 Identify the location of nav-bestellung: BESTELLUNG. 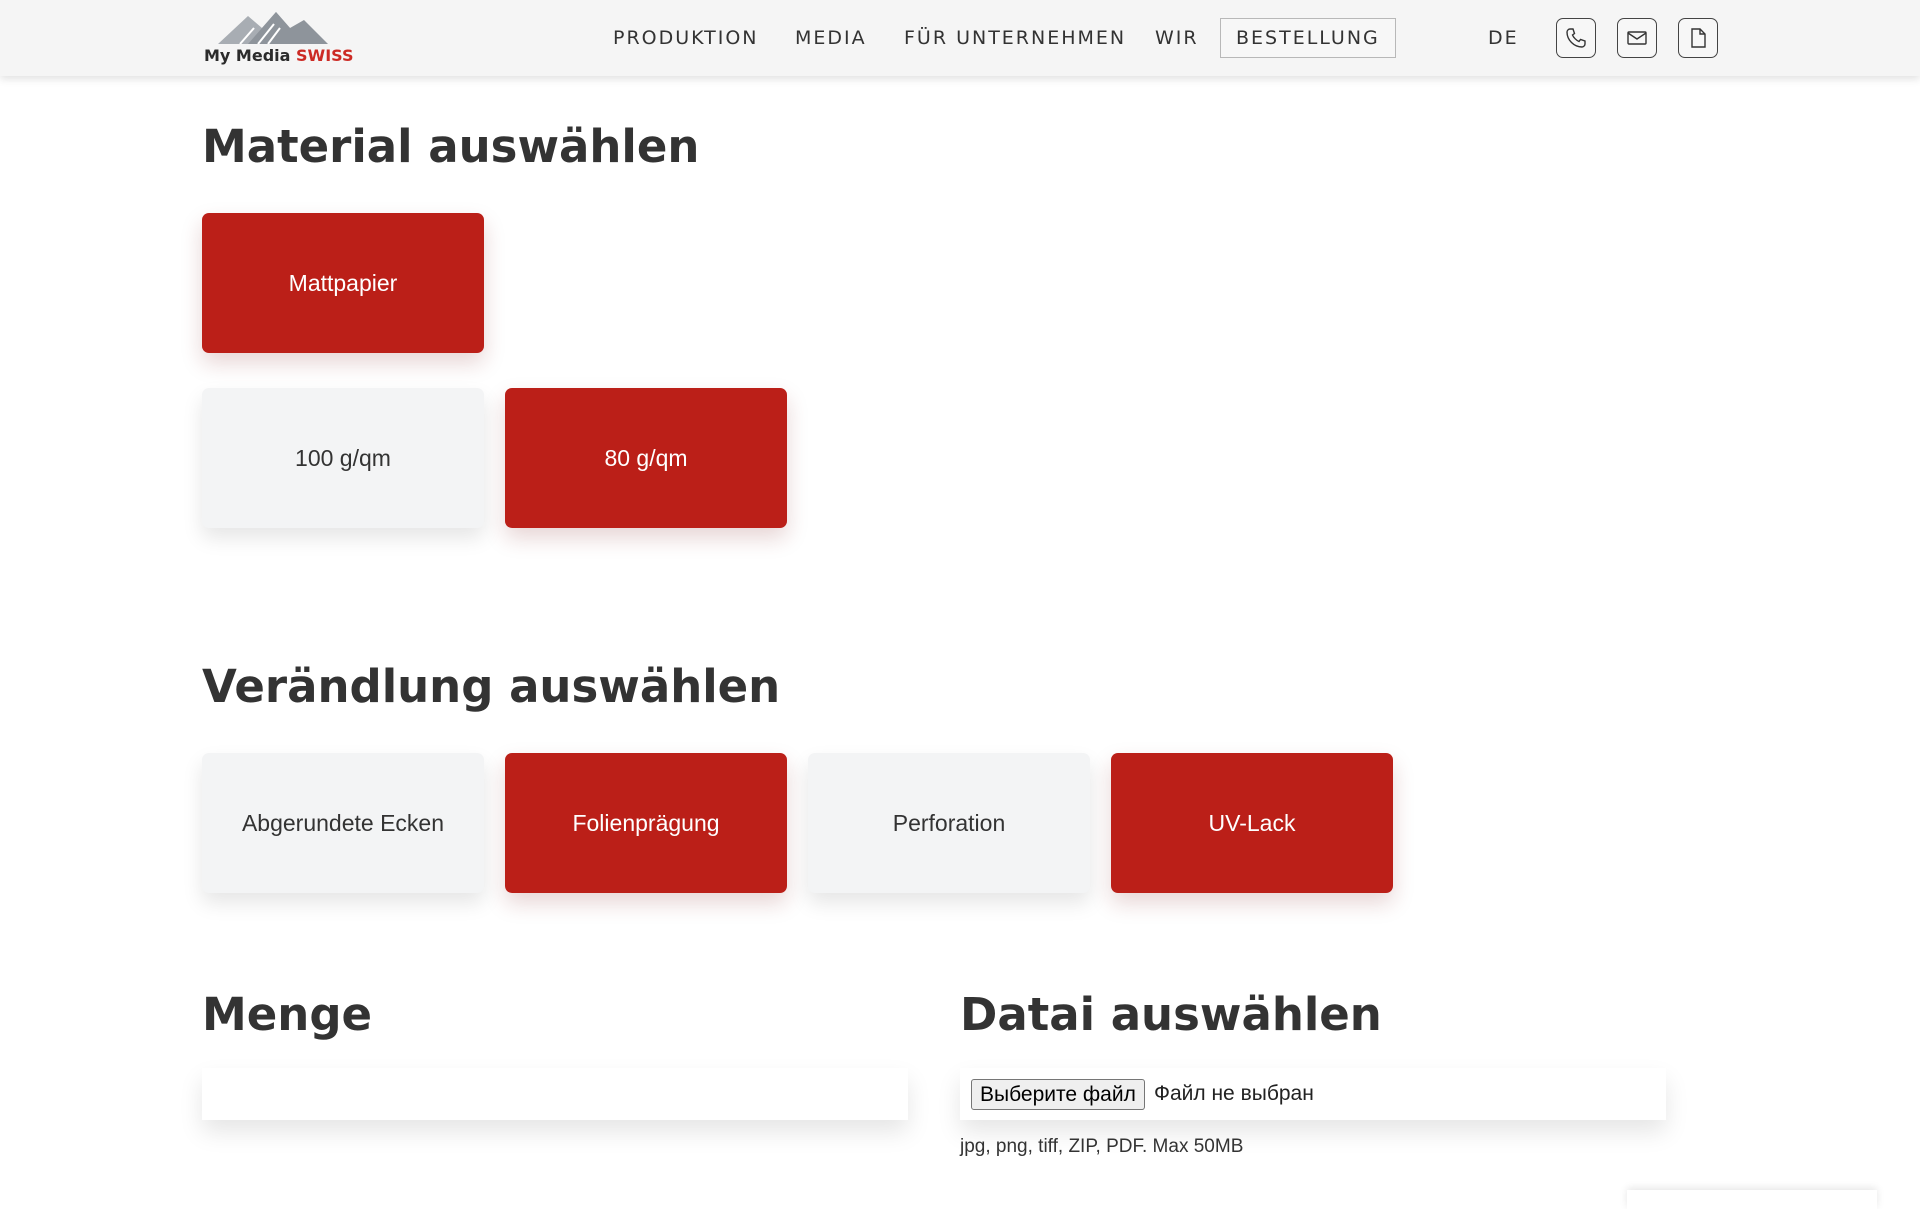
(1308, 38).